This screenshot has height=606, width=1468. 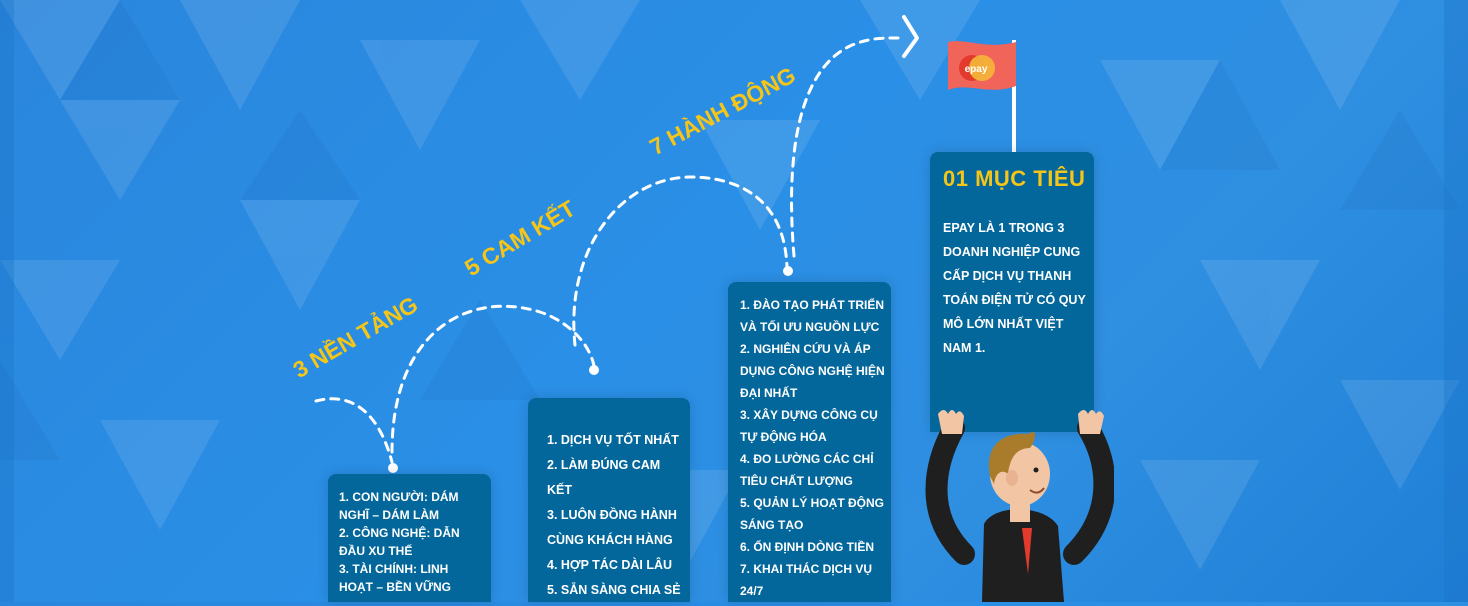 I want to click on list-item: 5. SẴN SÀNG CHIA SẺ, so click(x=614, y=590).